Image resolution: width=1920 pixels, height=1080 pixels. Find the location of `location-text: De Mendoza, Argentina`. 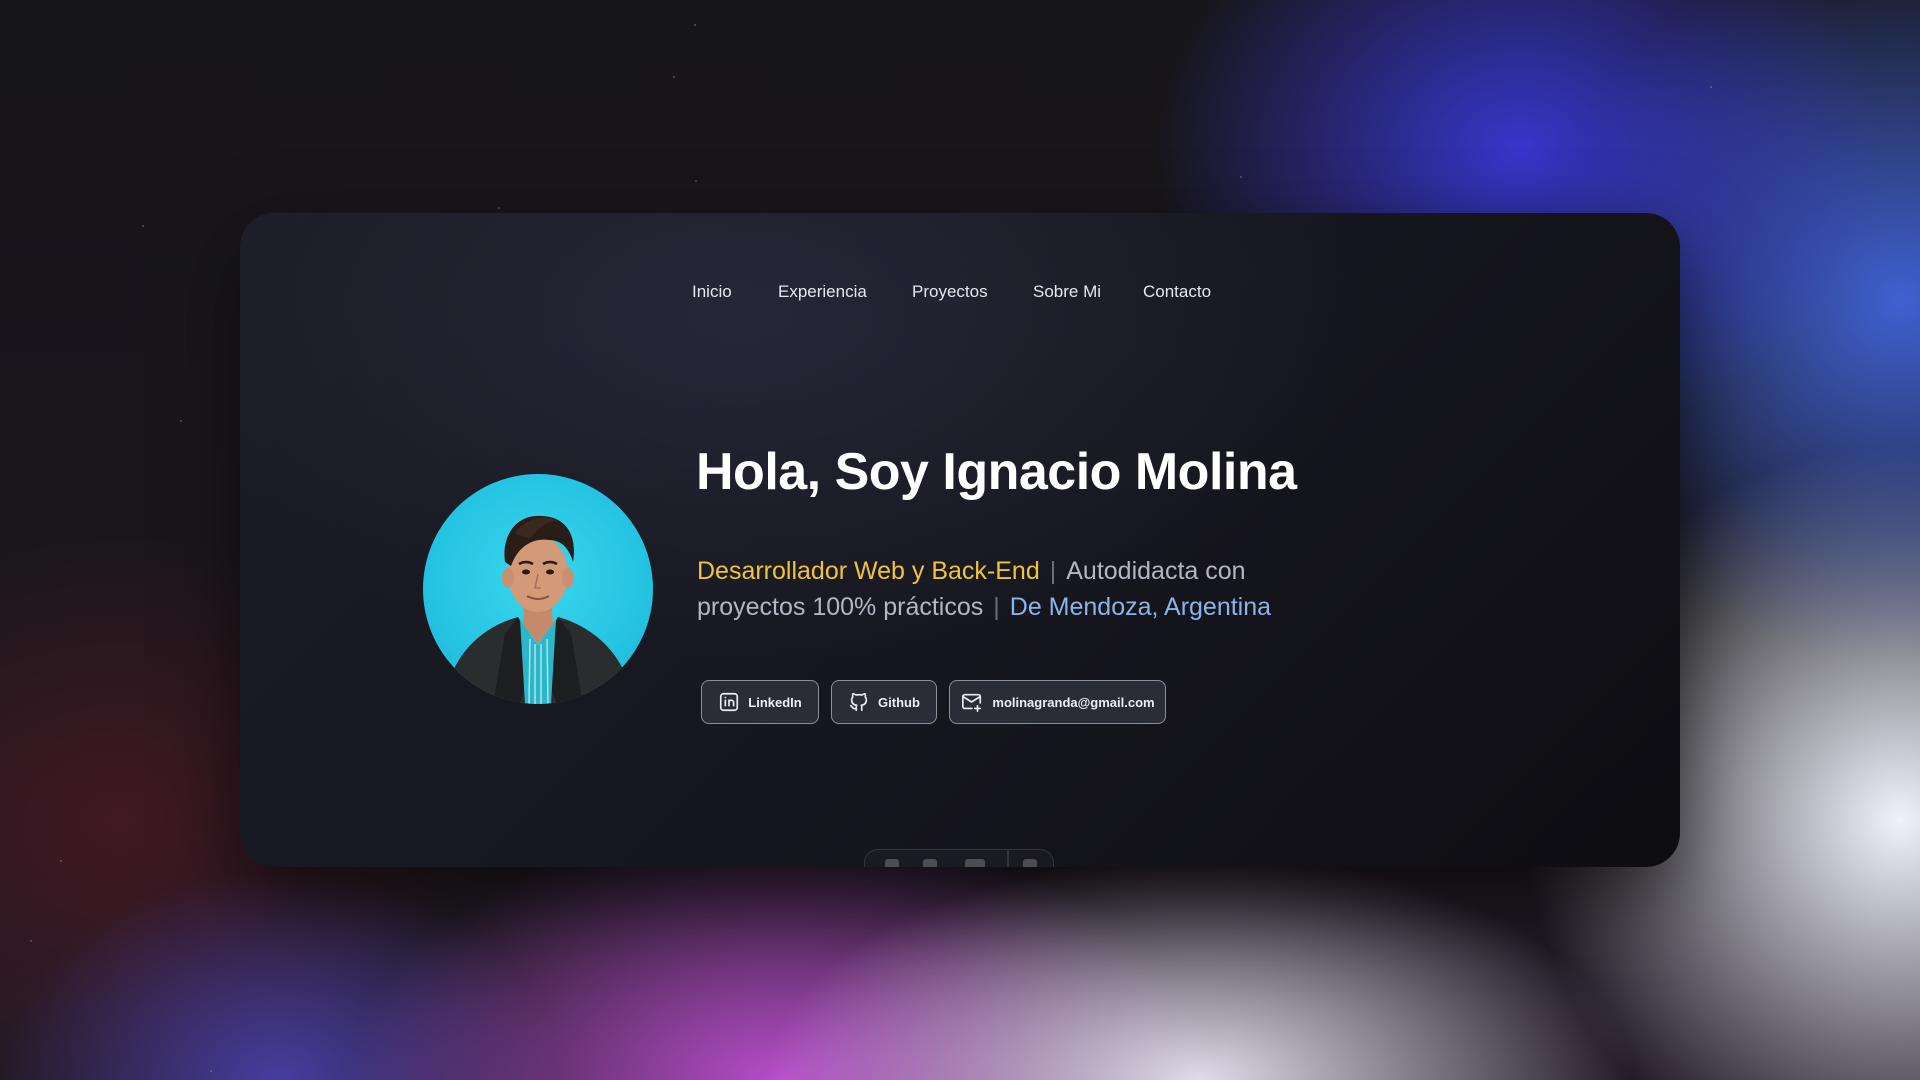

location-text: De Mendoza, Argentina is located at coordinates (1140, 607).